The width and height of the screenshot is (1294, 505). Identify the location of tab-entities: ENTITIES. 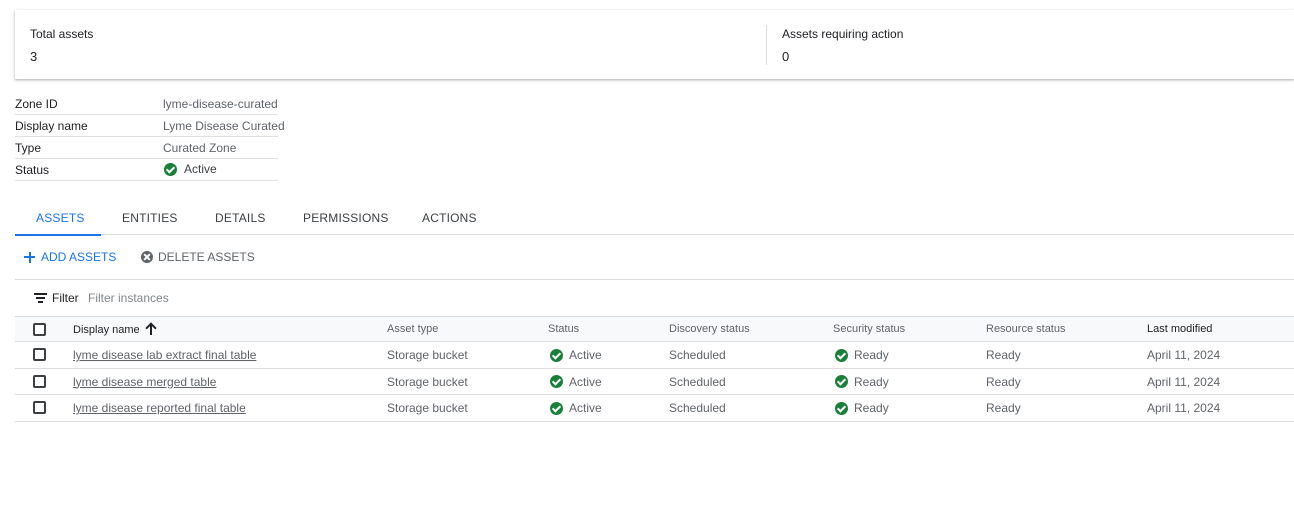
(147, 217).